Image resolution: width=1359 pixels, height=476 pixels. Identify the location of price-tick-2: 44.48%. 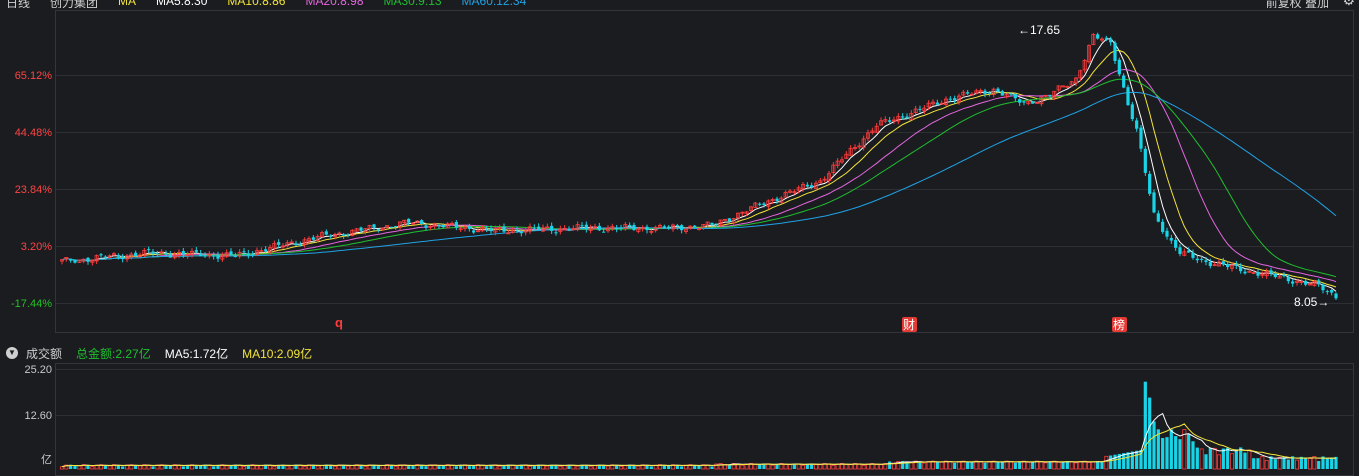
(34, 133).